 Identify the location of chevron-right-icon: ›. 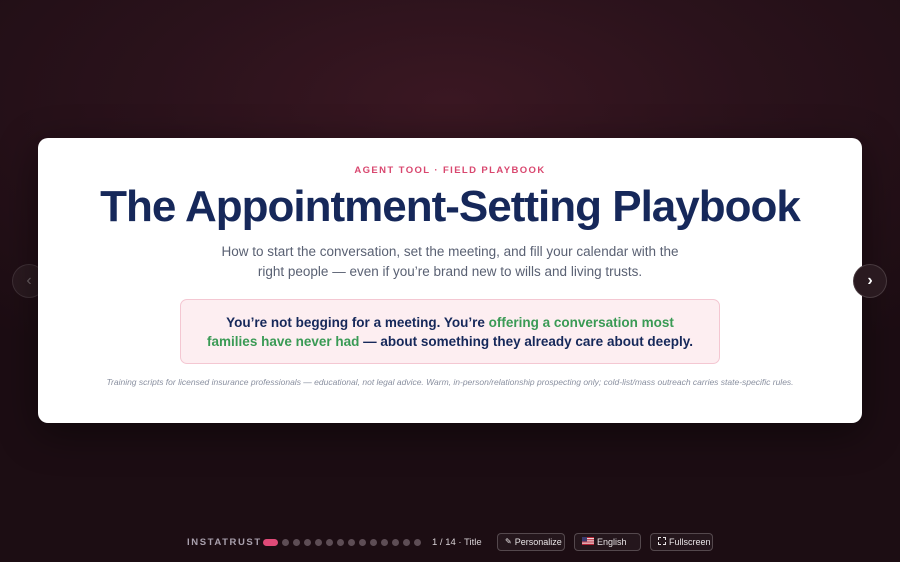
(870, 280).